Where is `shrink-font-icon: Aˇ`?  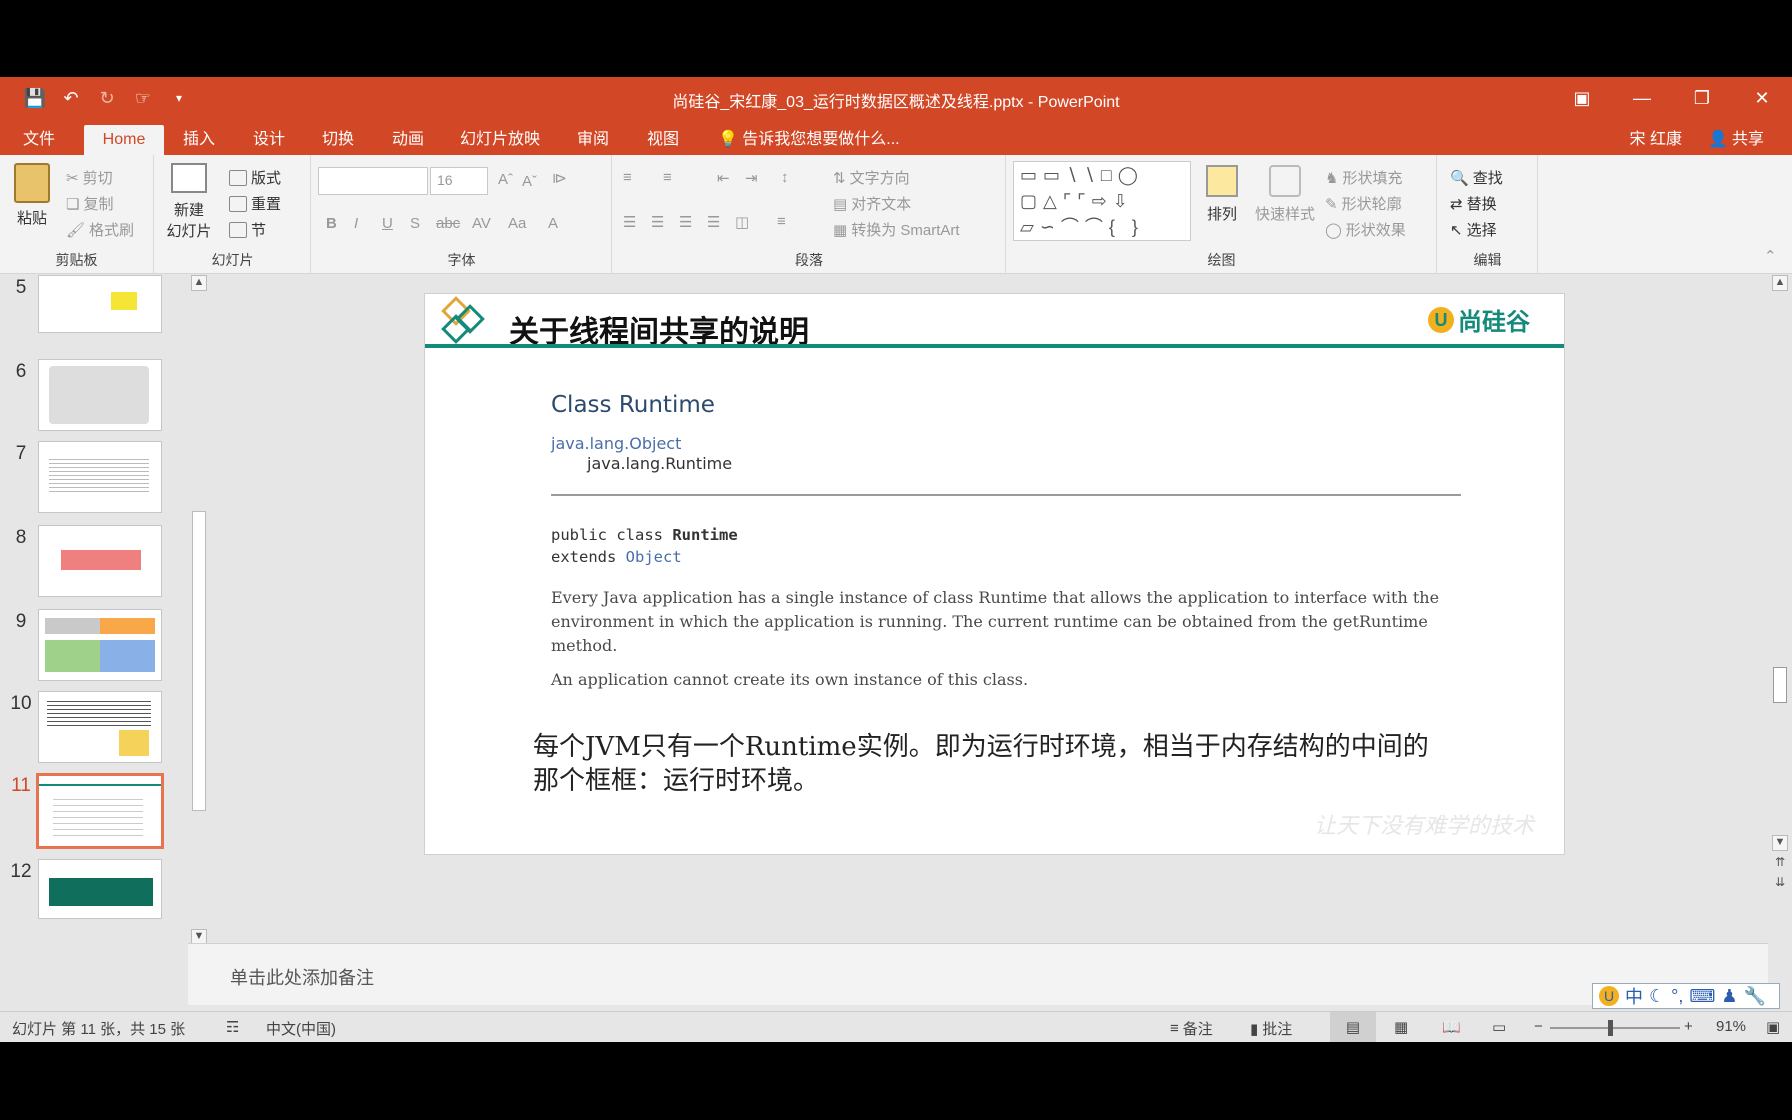 shrink-font-icon: Aˇ is located at coordinates (529, 181).